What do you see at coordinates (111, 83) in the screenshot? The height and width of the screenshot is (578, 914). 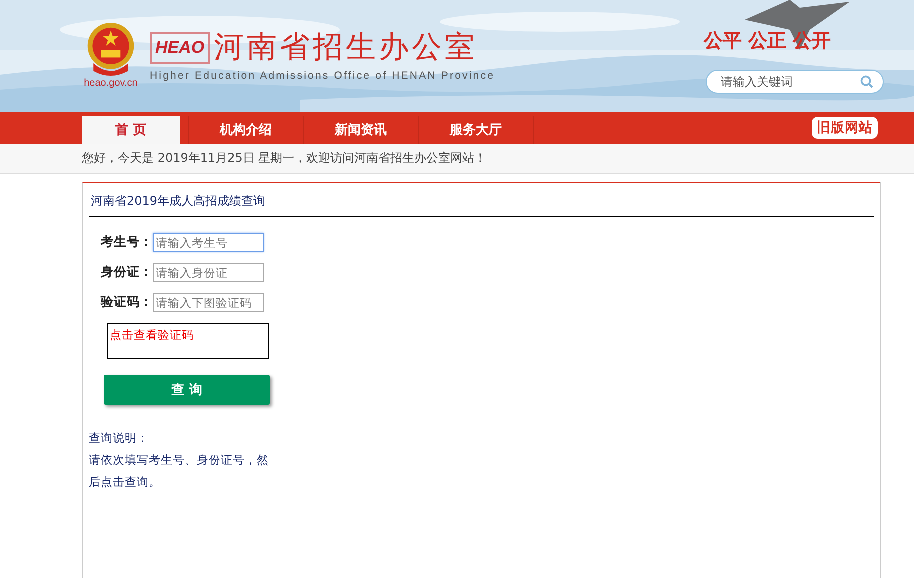 I see `domain-text: heao.gov.cn` at bounding box center [111, 83].